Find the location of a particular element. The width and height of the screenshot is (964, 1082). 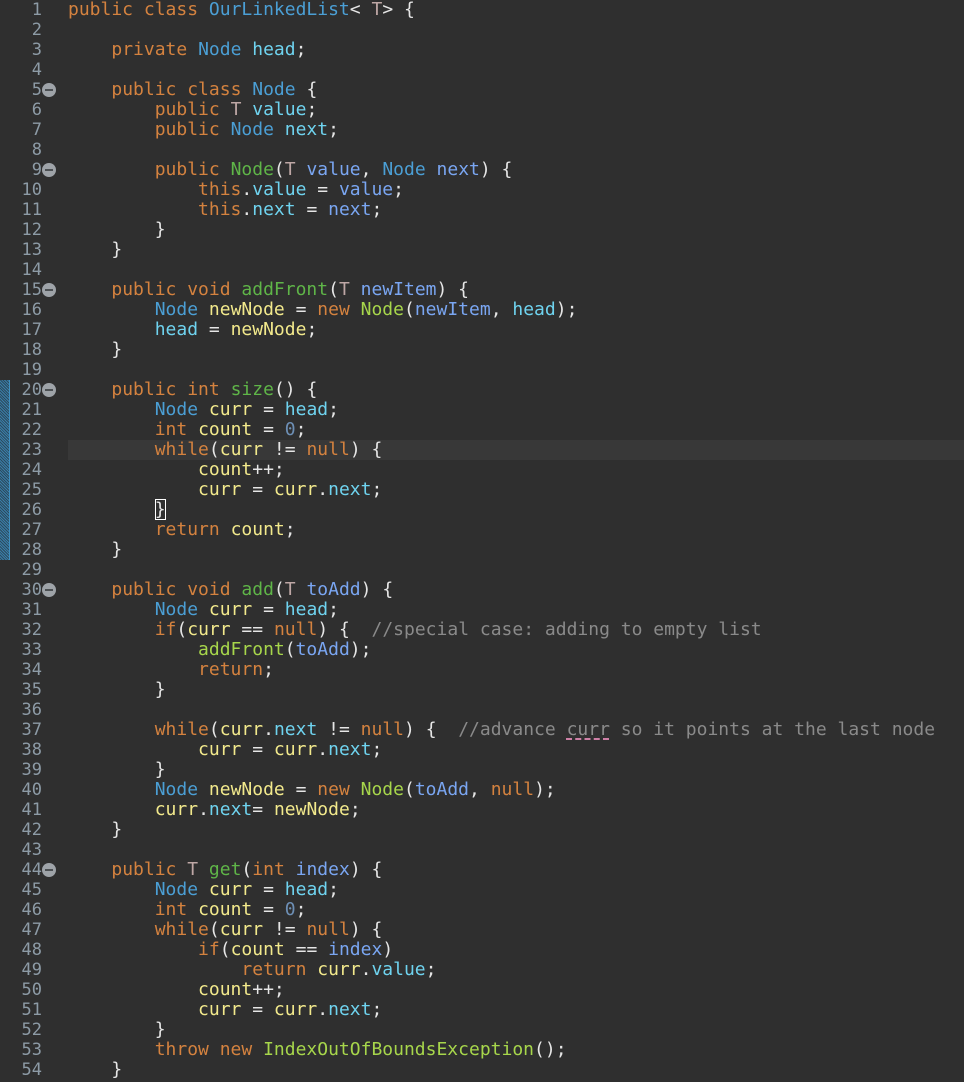

method-call: Node is located at coordinates (382, 789).